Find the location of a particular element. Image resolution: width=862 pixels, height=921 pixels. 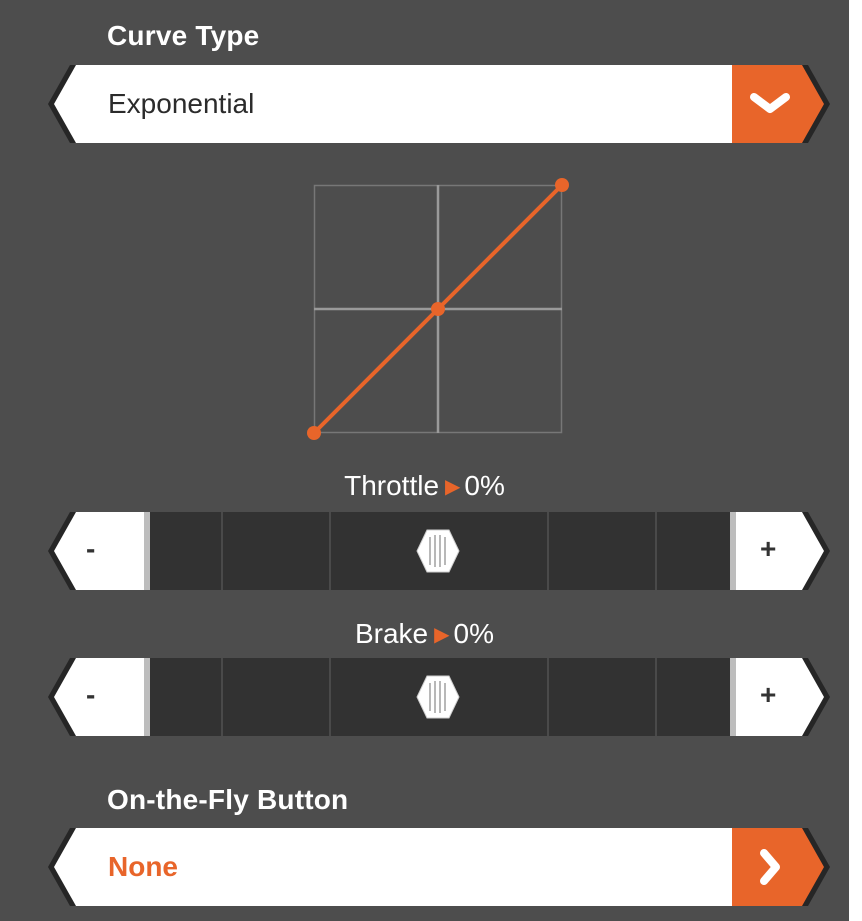

throttle-knob is located at coordinates (438, 551).